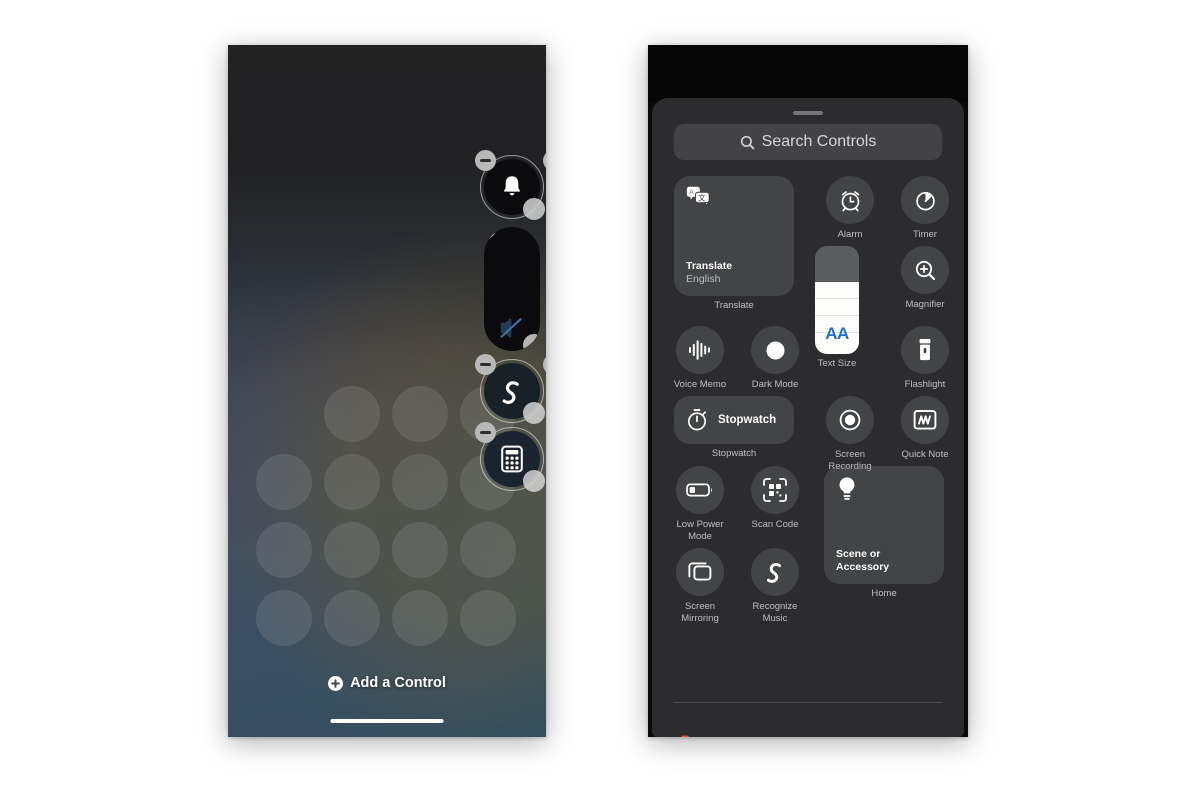 This screenshot has width=1200, height=800. Describe the element at coordinates (884, 593) in the screenshot. I see `caption-home: Home` at that location.